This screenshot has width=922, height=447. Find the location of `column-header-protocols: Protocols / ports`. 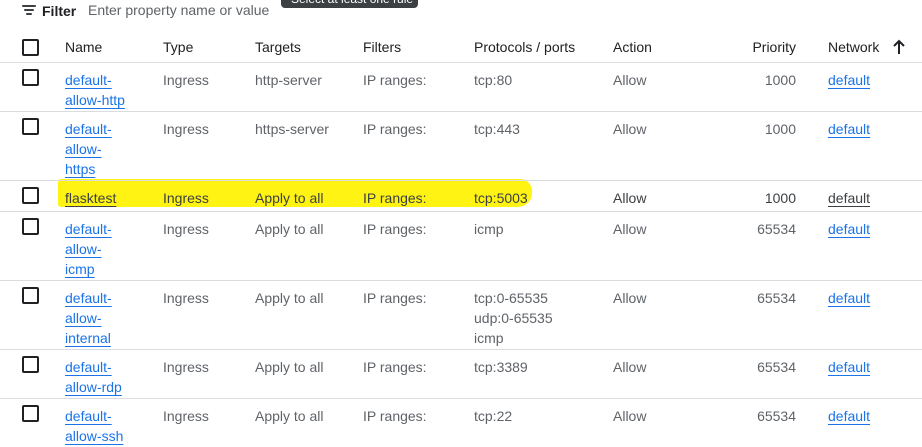

column-header-protocols: Protocols / ports is located at coordinates (524, 47).